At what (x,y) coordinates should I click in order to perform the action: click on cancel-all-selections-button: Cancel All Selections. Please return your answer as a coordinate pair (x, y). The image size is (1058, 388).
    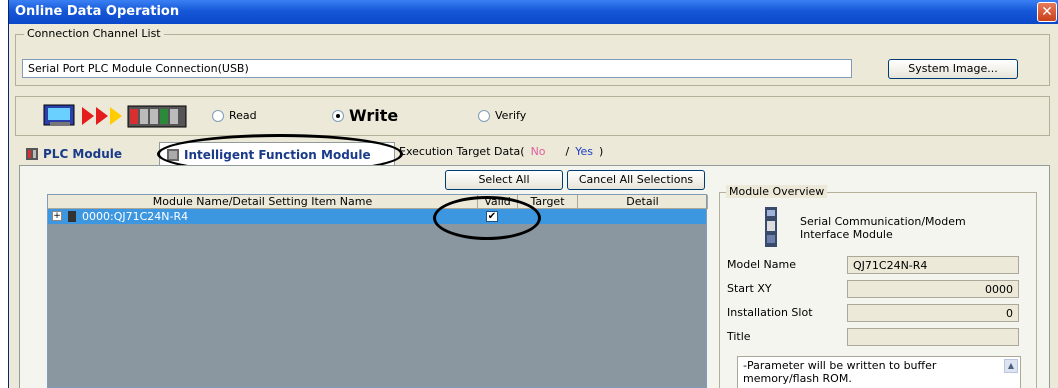
    Looking at the image, I should click on (636, 180).